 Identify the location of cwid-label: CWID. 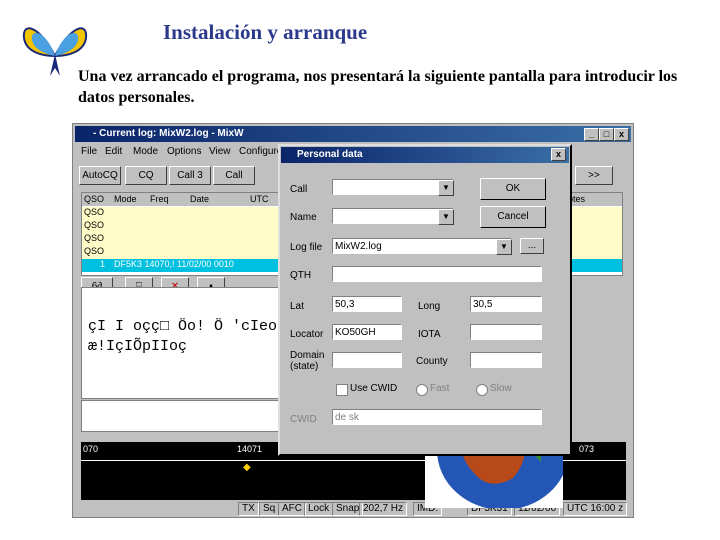
(303, 419).